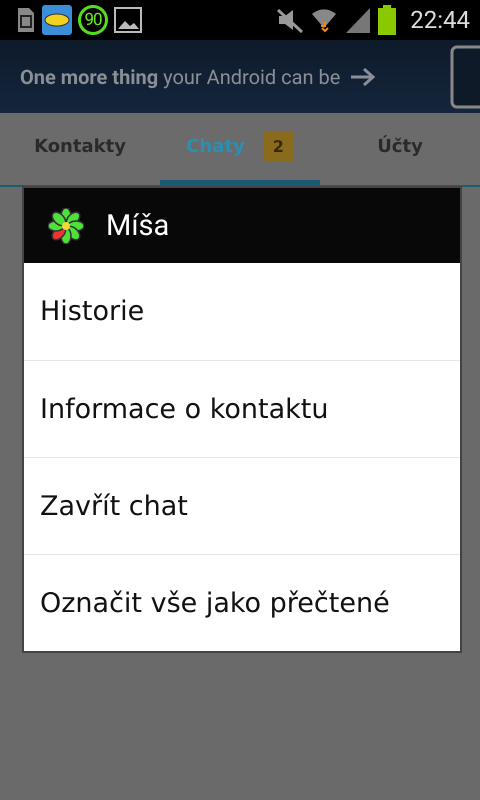 The width and height of the screenshot is (480, 800). I want to click on sim-card-icon, so click(26, 20).